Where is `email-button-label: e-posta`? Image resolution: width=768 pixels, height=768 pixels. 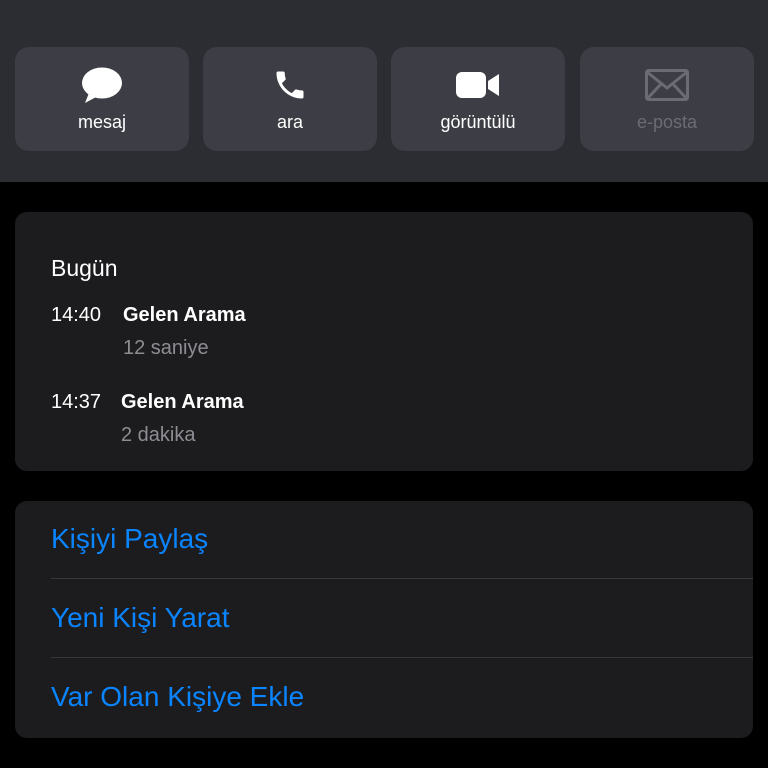 email-button-label: e-posta is located at coordinates (667, 122).